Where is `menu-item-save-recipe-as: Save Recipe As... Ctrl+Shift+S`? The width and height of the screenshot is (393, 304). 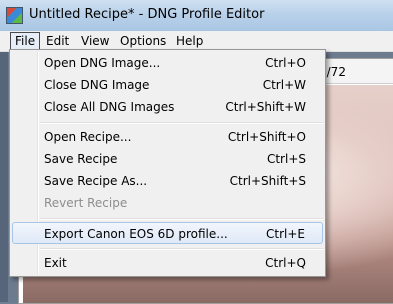 menu-item-save-recipe-as: Save Recipe As... Ctrl+Shift+S is located at coordinates (167, 181).